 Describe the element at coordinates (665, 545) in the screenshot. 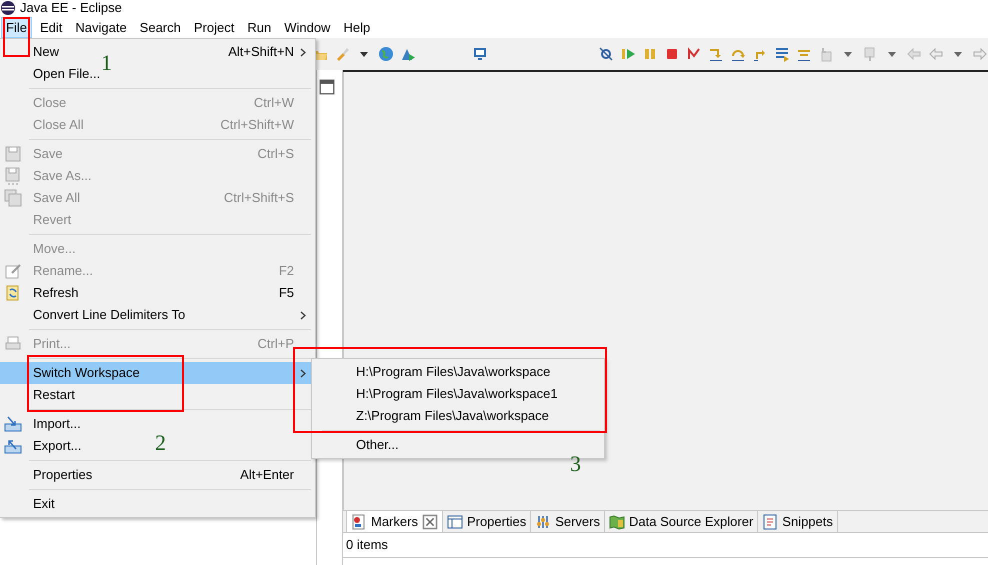

I see `status-text: 0 items` at that location.